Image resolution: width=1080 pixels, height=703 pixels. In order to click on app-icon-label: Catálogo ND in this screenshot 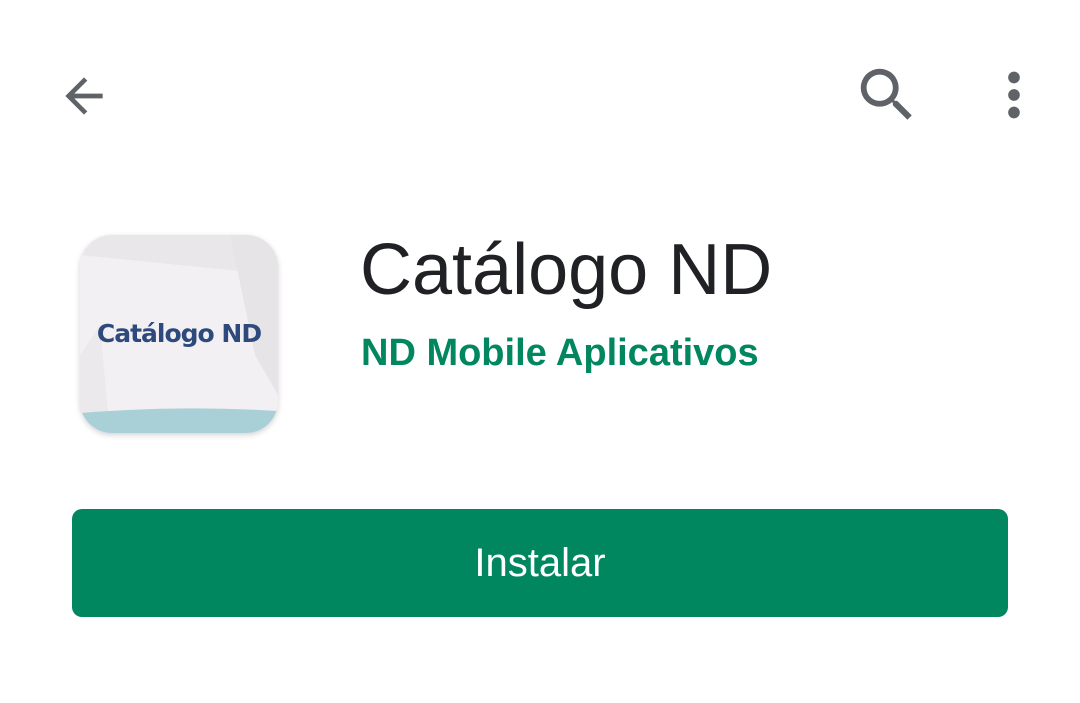, I will do `click(179, 333)`.